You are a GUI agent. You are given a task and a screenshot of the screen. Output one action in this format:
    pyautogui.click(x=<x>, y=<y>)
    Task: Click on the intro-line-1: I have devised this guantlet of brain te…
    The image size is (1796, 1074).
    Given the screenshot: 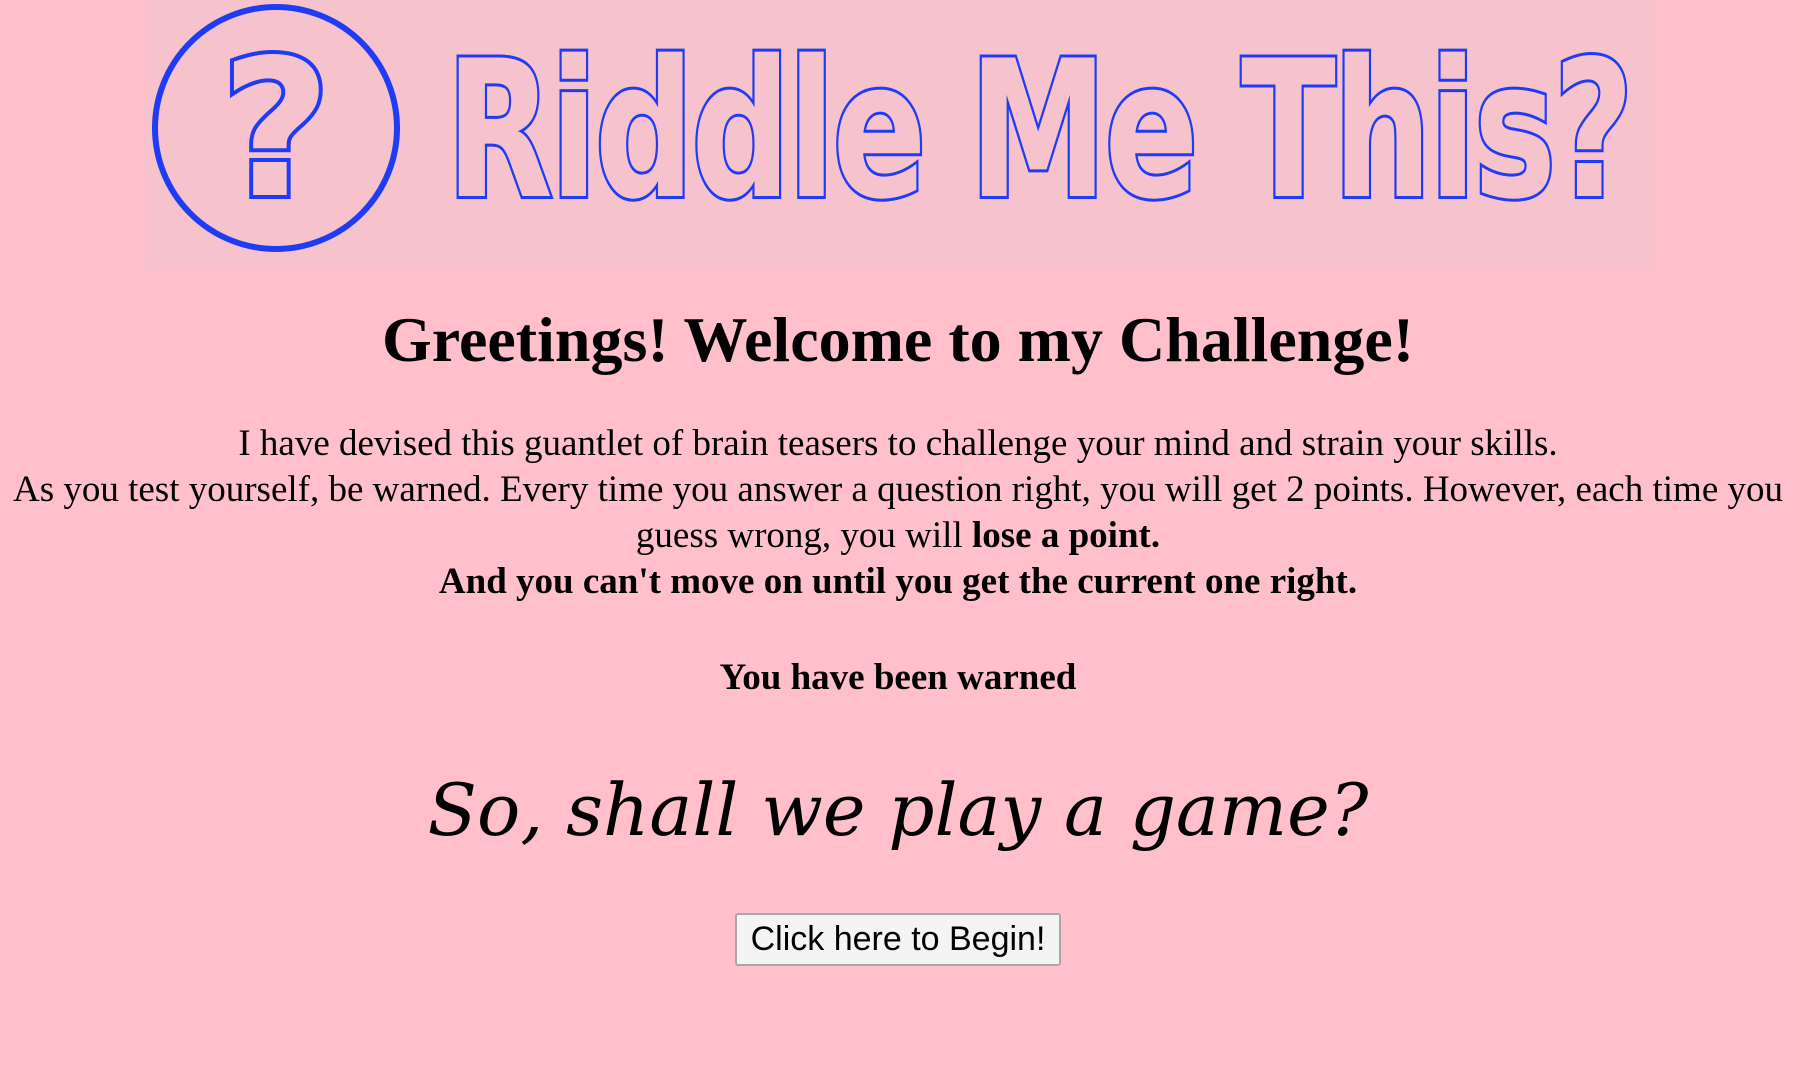 What is the action you would take?
    pyautogui.click(x=898, y=443)
    